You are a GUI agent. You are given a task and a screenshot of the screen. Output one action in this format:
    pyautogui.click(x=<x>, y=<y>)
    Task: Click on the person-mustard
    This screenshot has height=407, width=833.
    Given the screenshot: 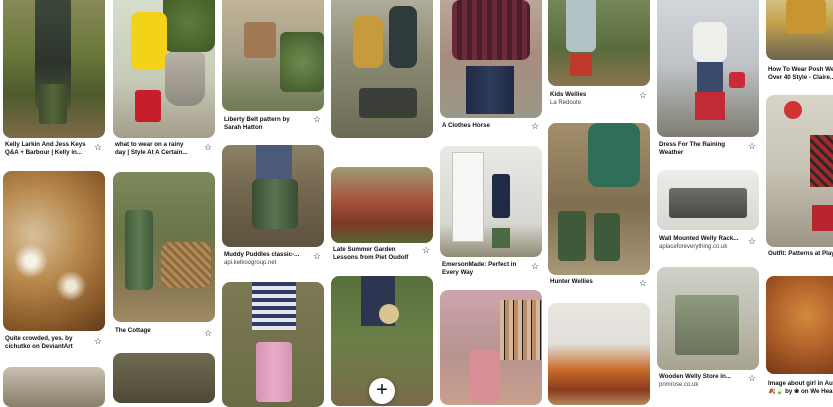 What is the action you would take?
    pyautogui.click(x=368, y=42)
    